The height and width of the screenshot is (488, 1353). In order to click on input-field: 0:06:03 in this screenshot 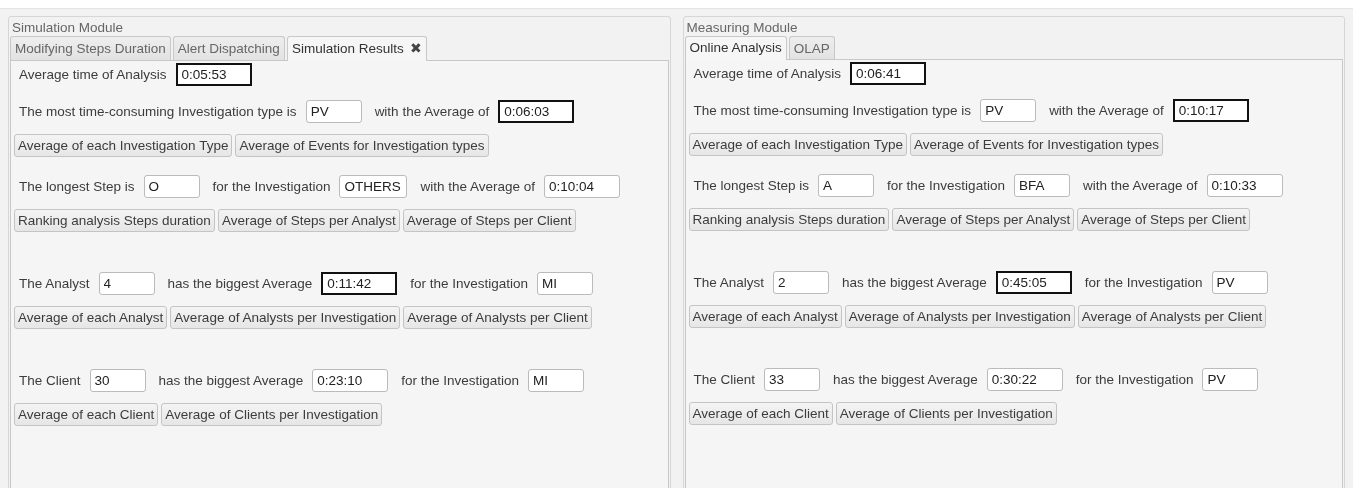, I will do `click(536, 111)`.